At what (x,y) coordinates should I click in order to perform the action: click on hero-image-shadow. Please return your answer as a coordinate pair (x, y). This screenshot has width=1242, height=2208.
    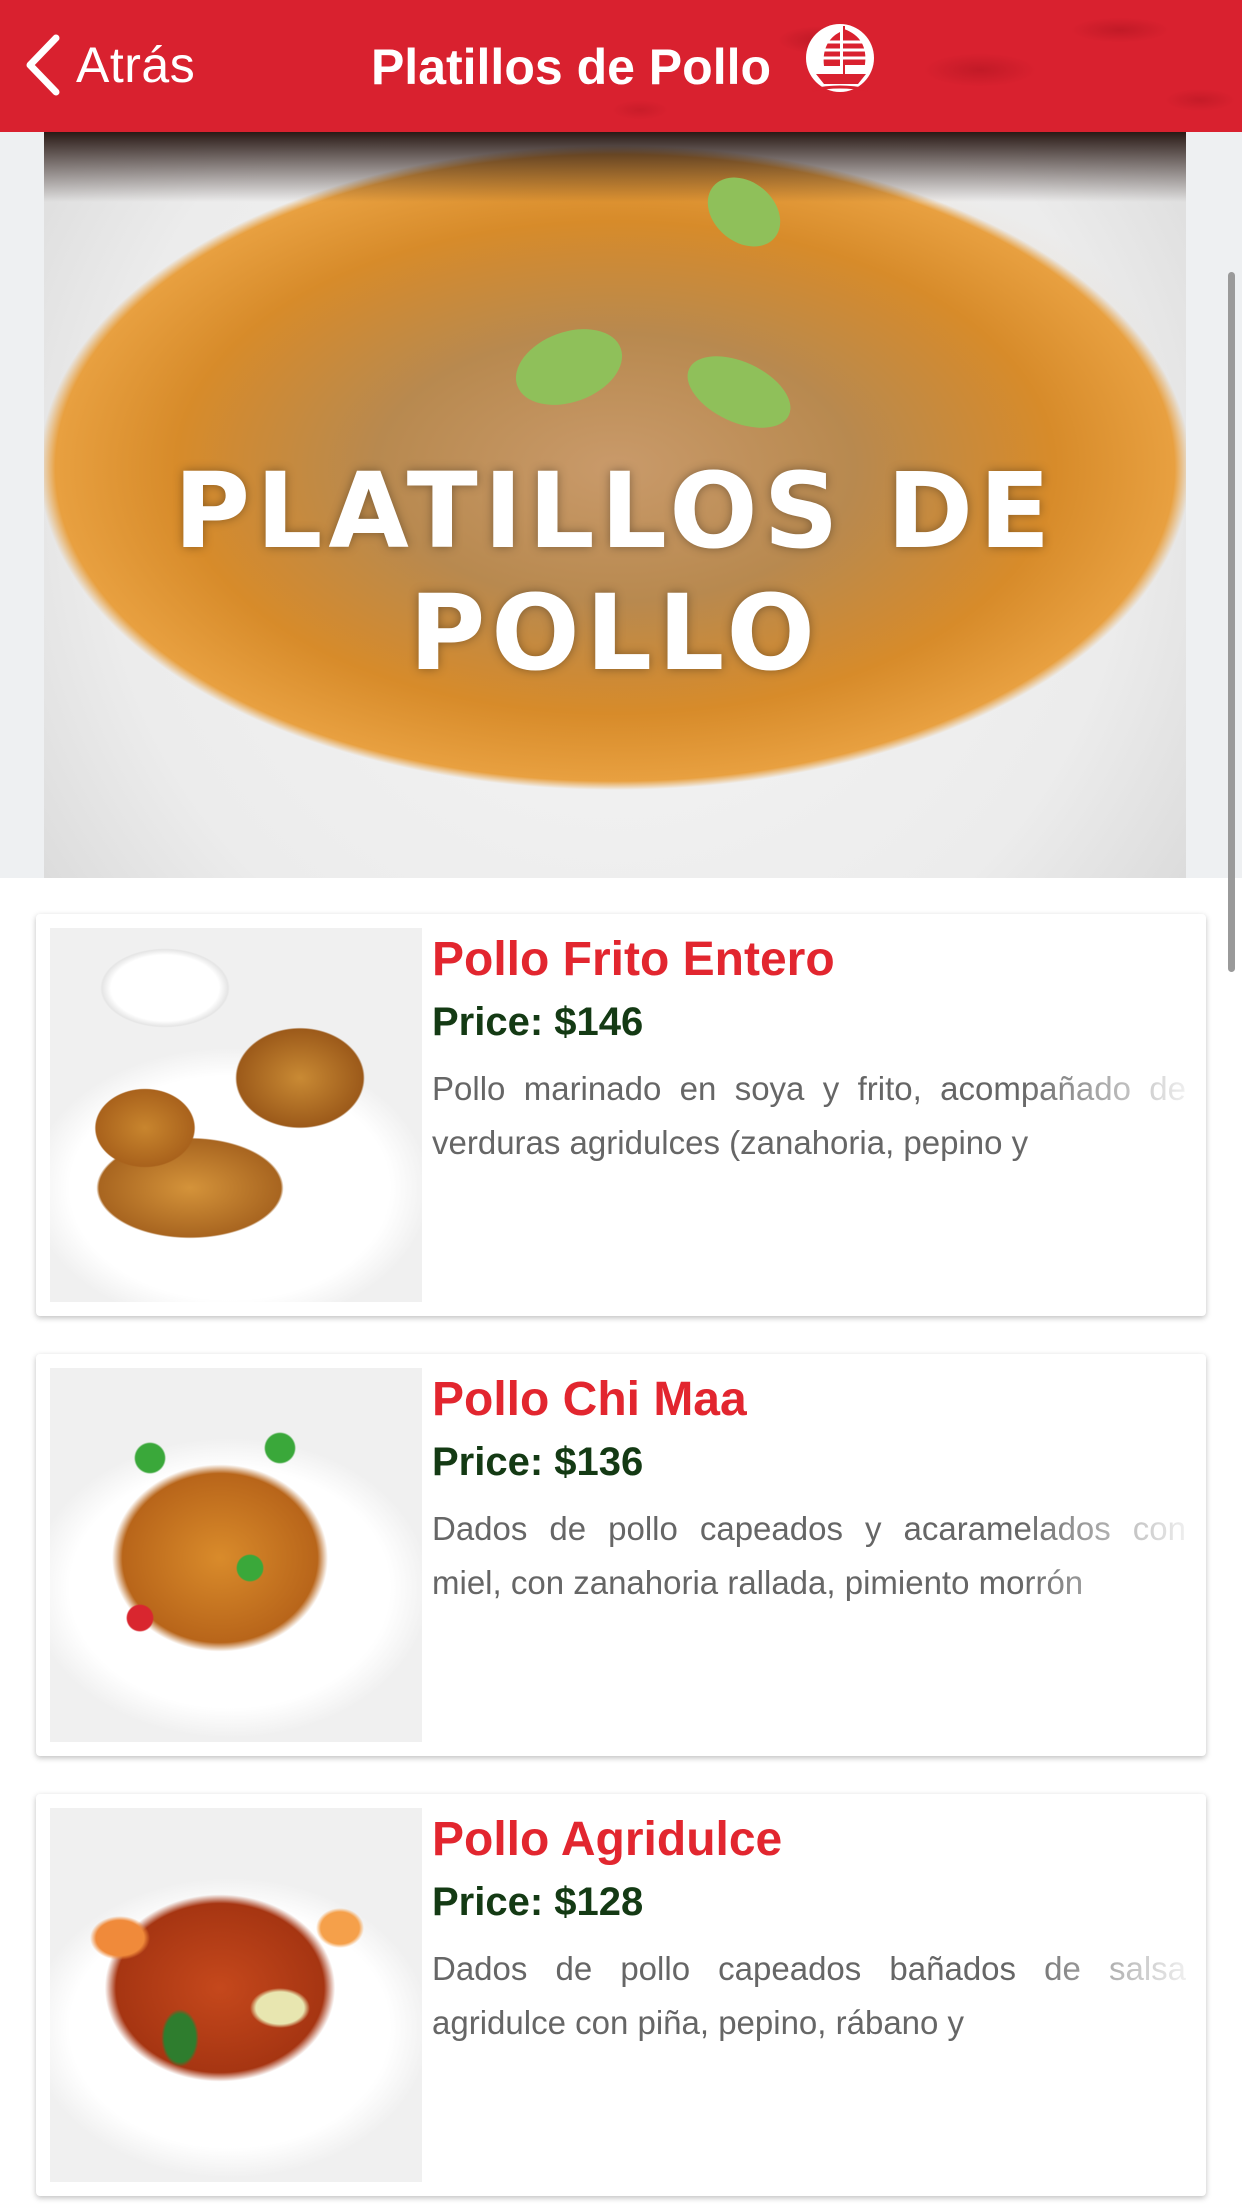
    Looking at the image, I should click on (615, 167).